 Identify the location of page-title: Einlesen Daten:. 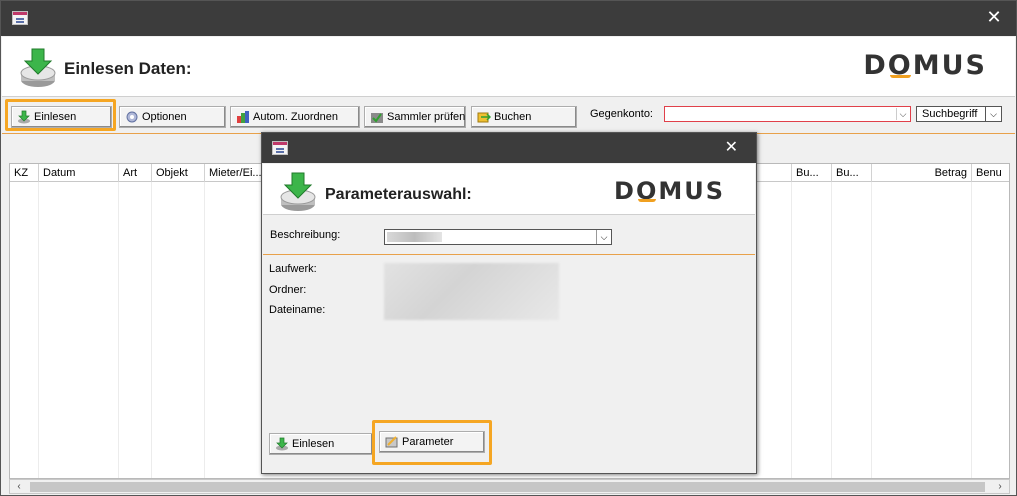
(128, 68).